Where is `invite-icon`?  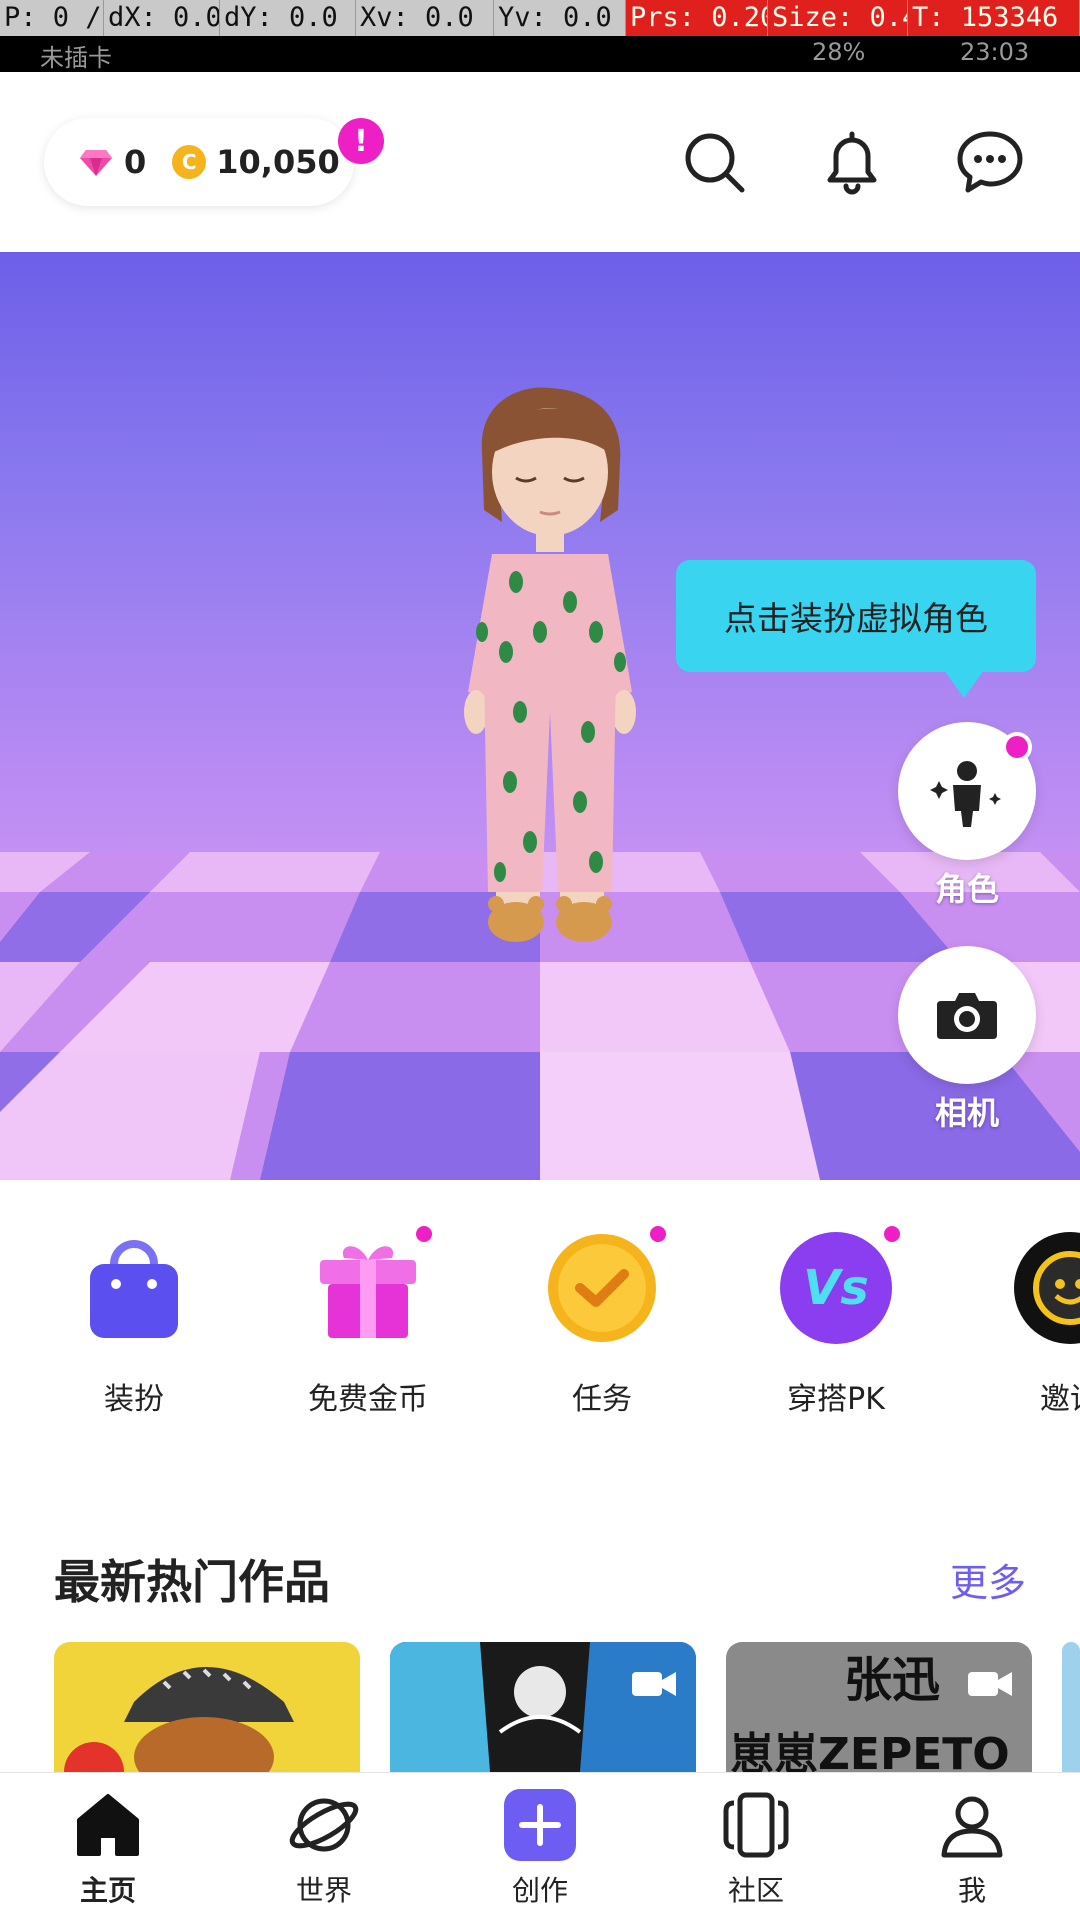 invite-icon is located at coordinates (1047, 1288).